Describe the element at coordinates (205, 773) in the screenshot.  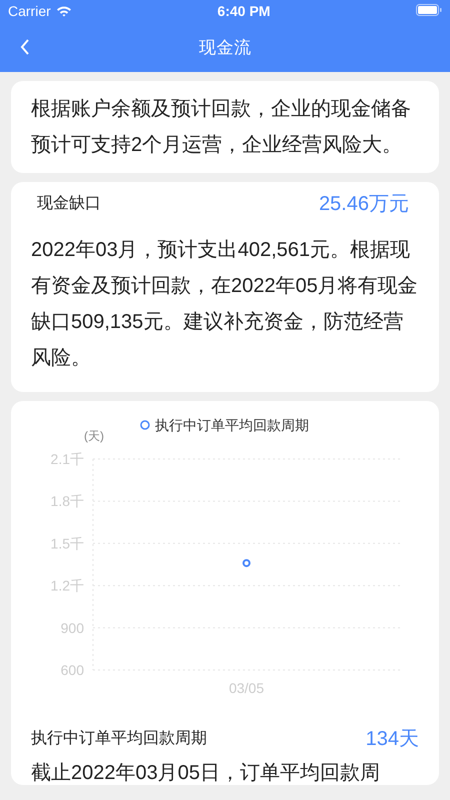
I see `payback-period-text: 截止2022年03月05日，订单平均回款周` at that location.